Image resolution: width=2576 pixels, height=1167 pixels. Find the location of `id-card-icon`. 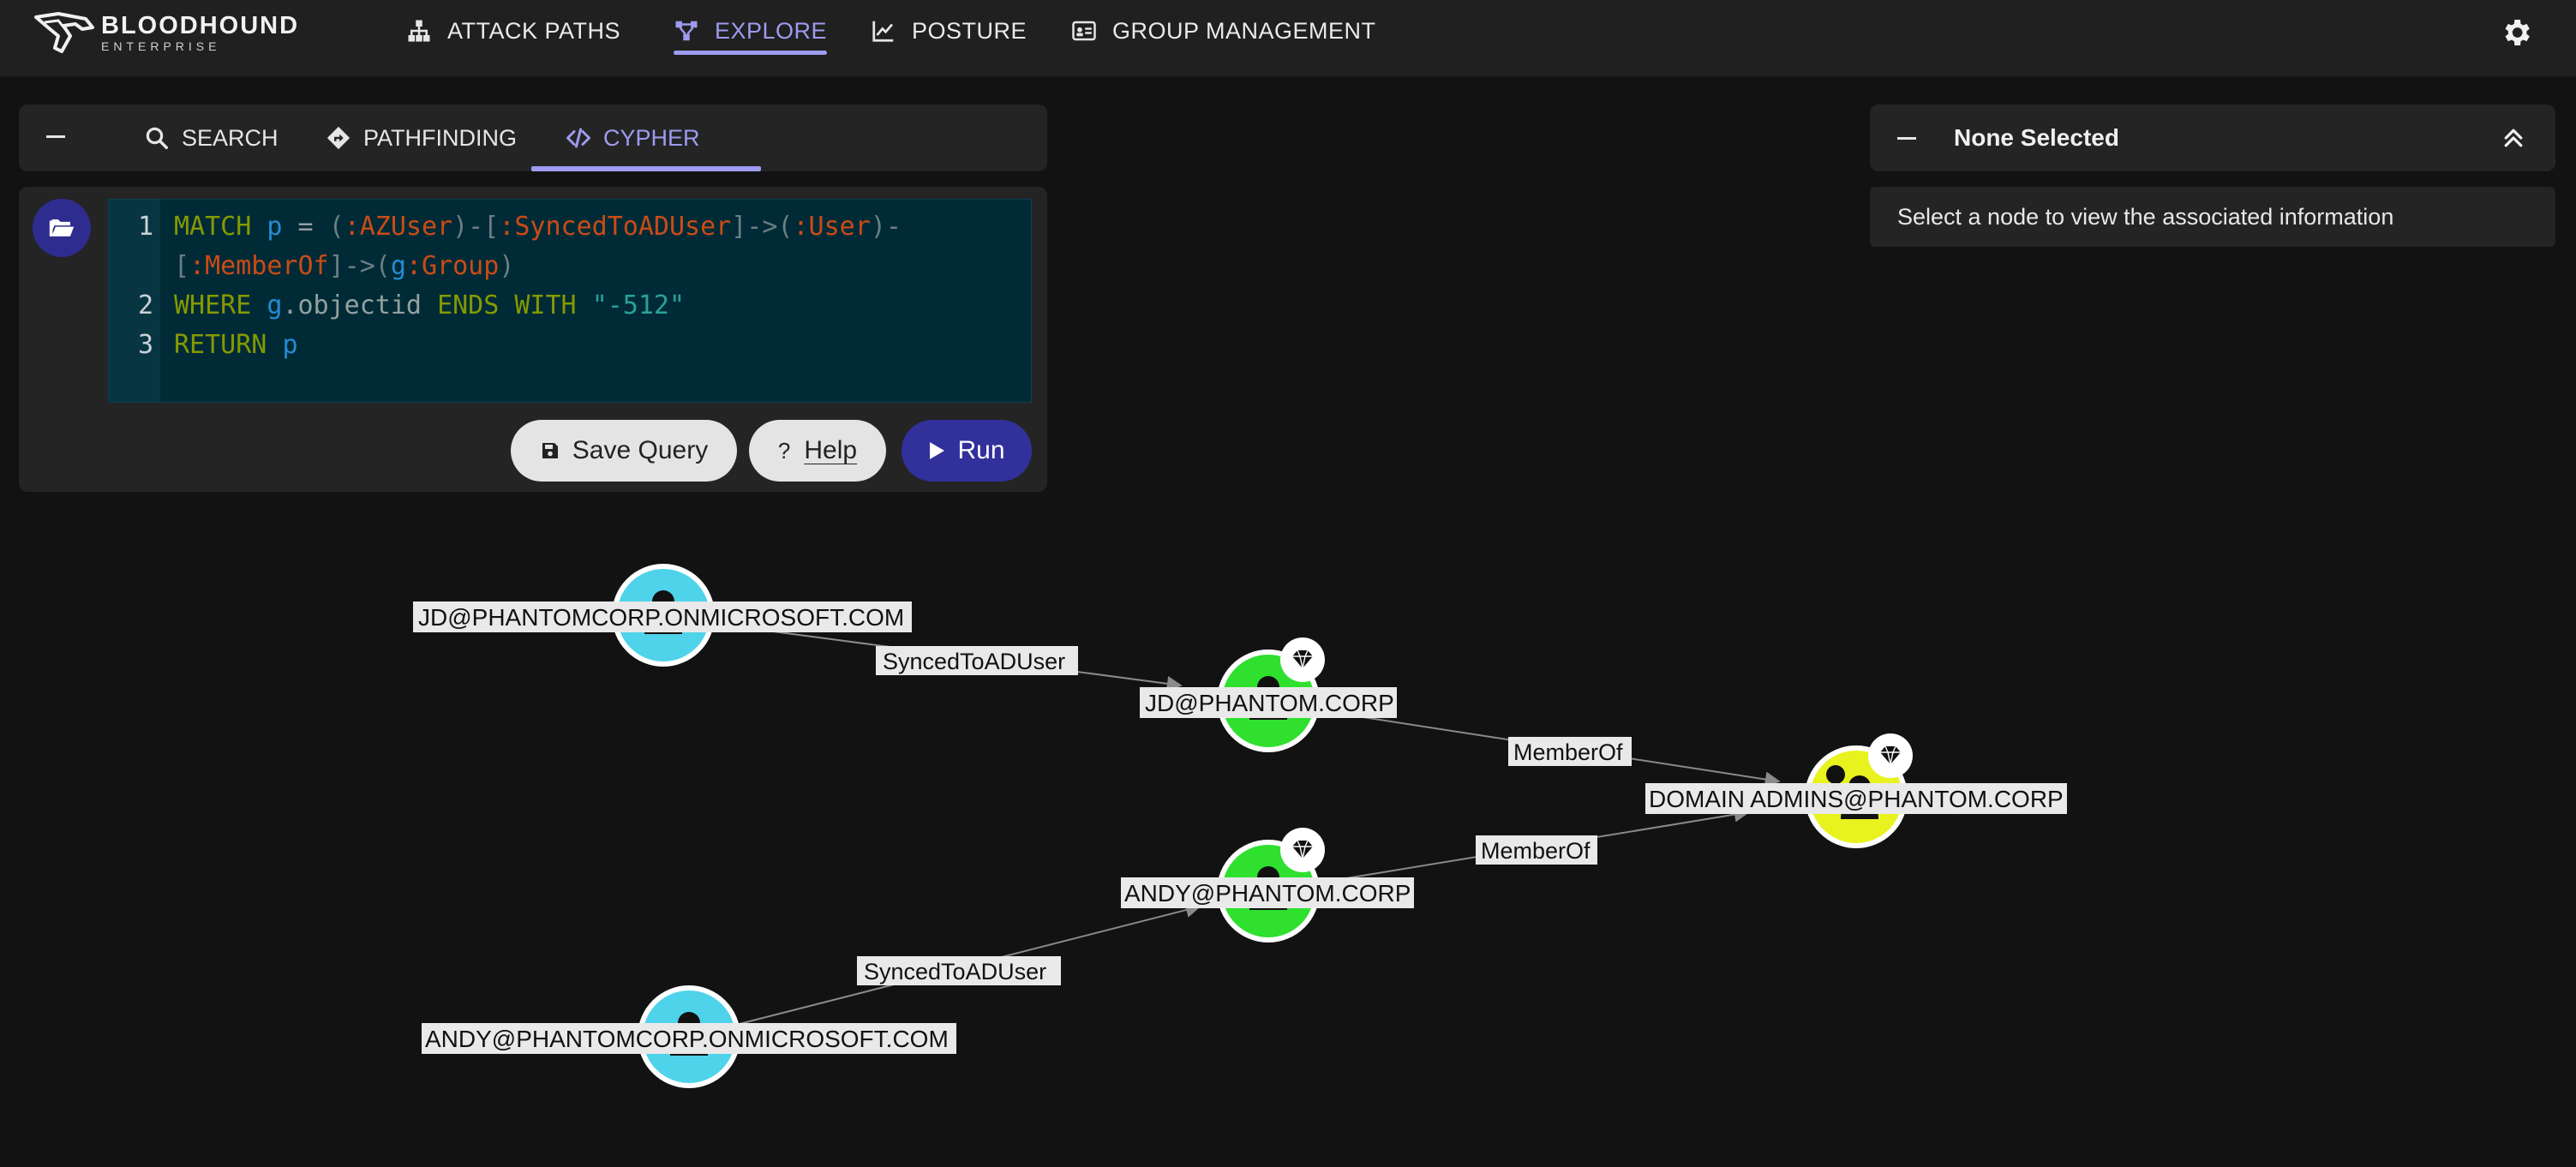

id-card-icon is located at coordinates (1084, 31).